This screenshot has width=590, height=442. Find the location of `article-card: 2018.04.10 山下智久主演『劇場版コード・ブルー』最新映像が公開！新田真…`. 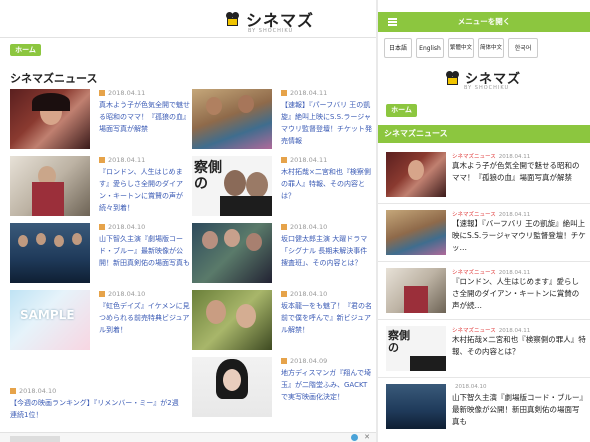

article-card: 2018.04.10 山下智久主演『劇場版コード・ブルー』最新映像が公開！新田真… is located at coordinates (101, 255).